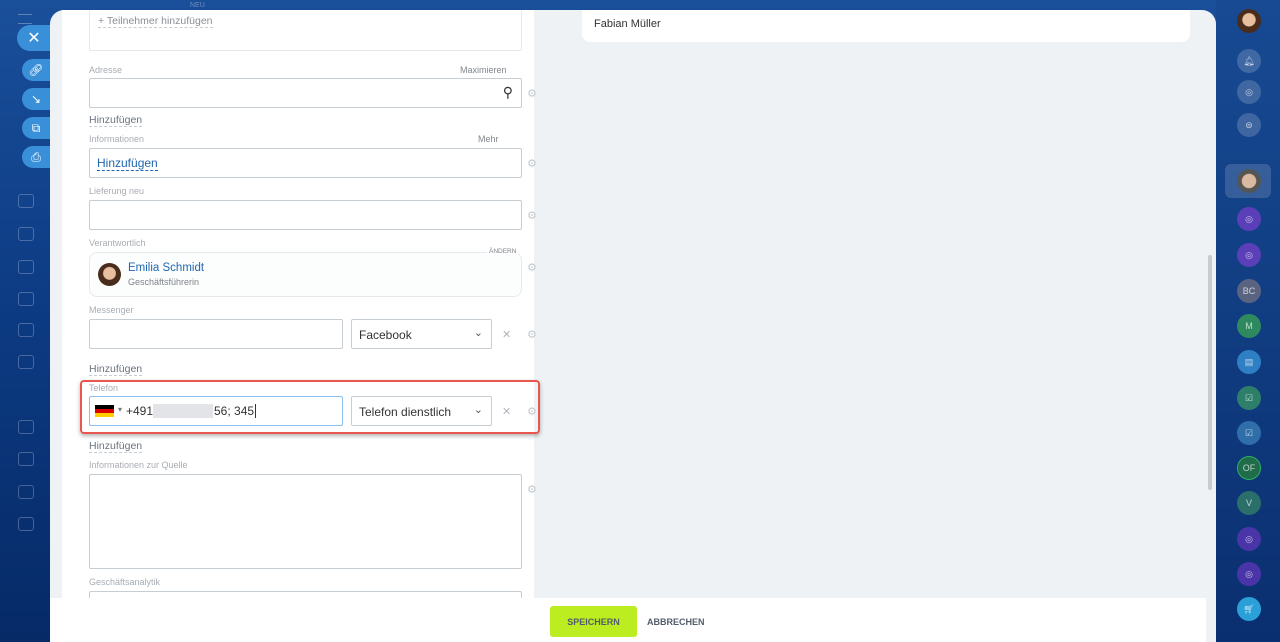  What do you see at coordinates (1249, 21) in the screenshot?
I see `user-avatar` at bounding box center [1249, 21].